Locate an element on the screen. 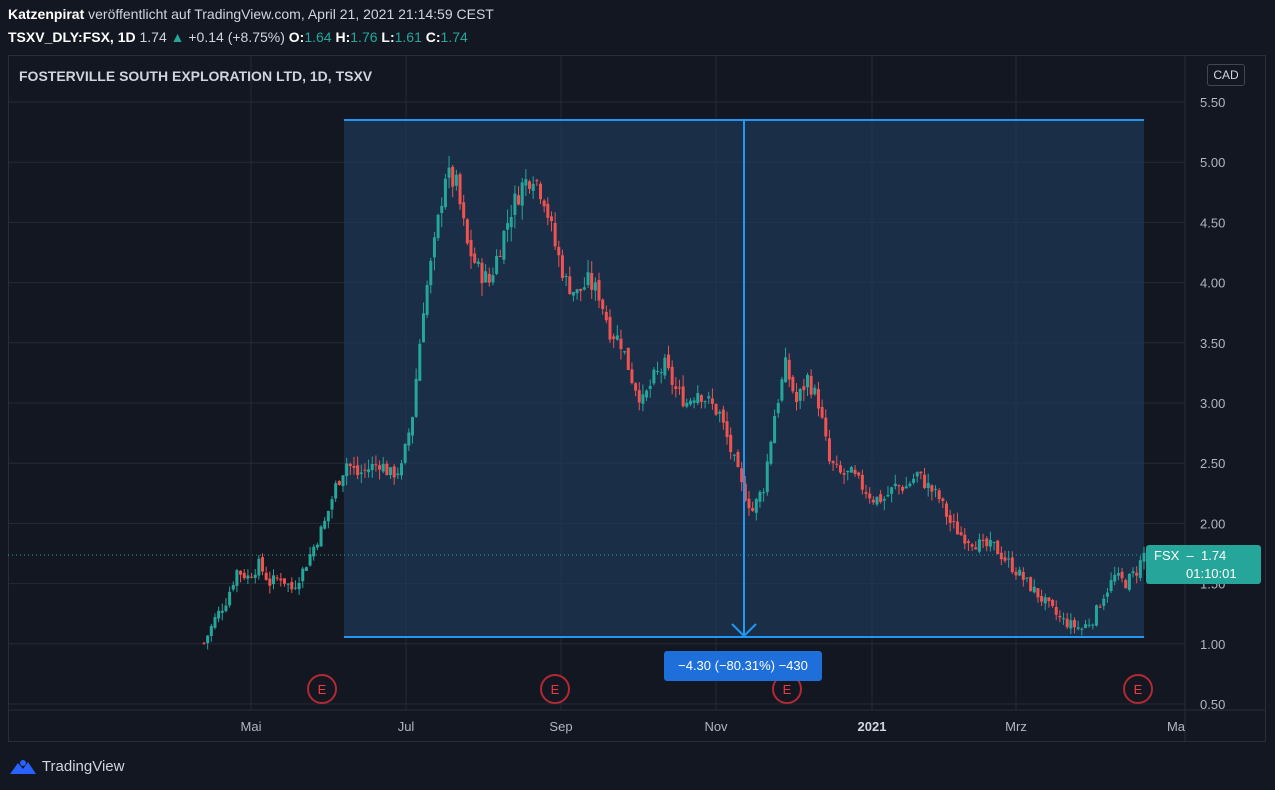 The height and width of the screenshot is (790, 1275). y-tick-label: 2.00 is located at coordinates (1212, 523).